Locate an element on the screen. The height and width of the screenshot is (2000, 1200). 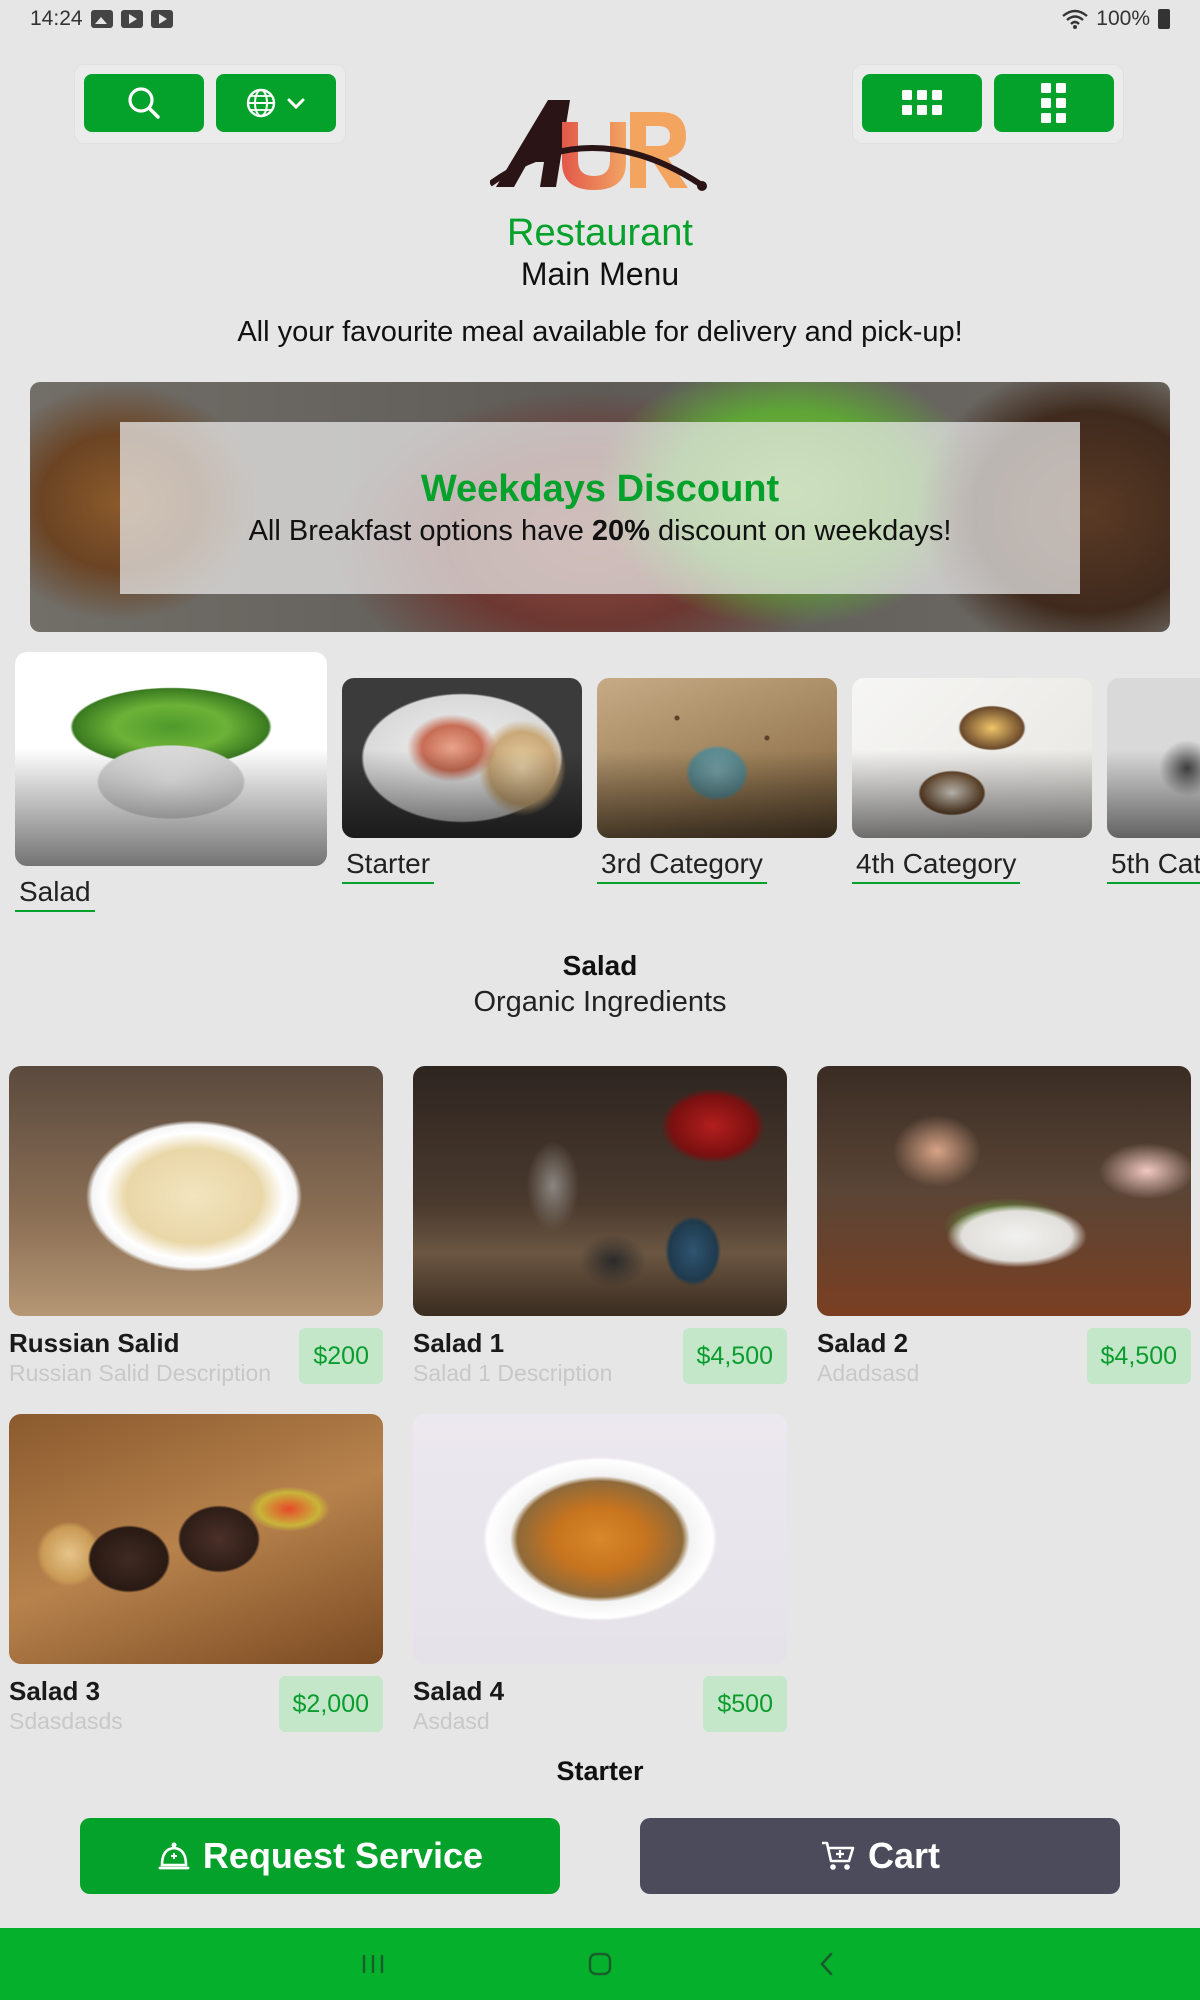
back-button is located at coordinates (827, 1964).